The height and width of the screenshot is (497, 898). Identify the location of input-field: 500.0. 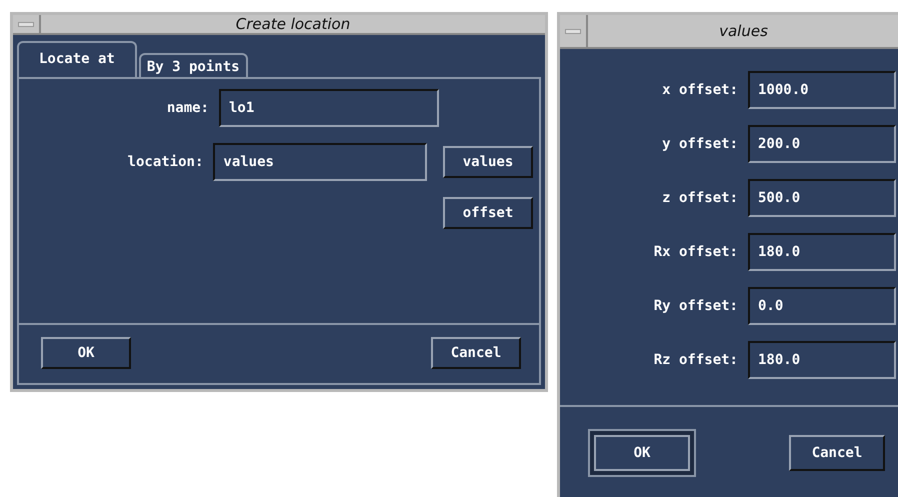
(822, 198).